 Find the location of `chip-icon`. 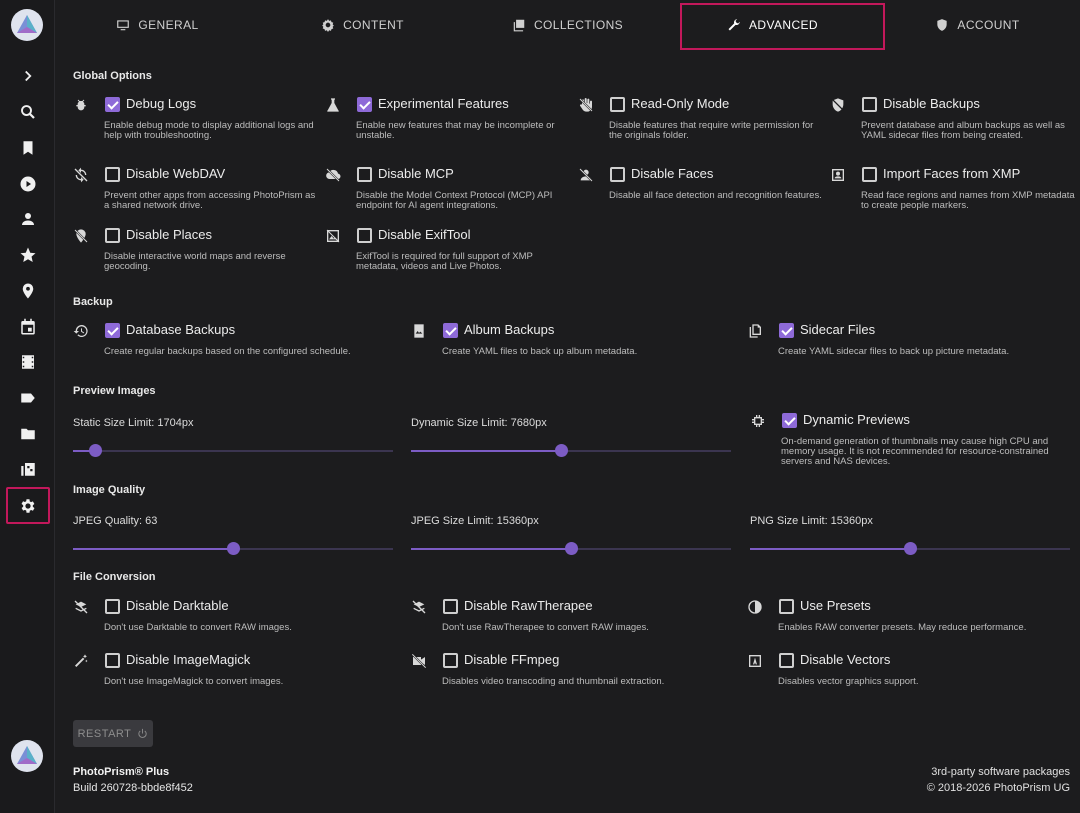

chip-icon is located at coordinates (759, 422).